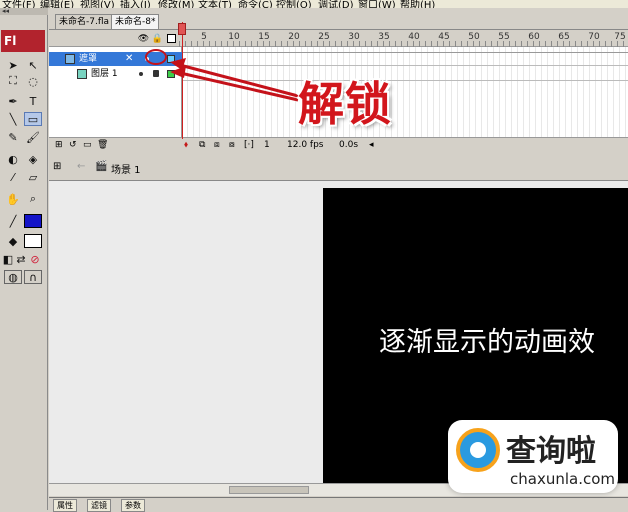  I want to click on menu-command: 命令(C), so click(255, 4).